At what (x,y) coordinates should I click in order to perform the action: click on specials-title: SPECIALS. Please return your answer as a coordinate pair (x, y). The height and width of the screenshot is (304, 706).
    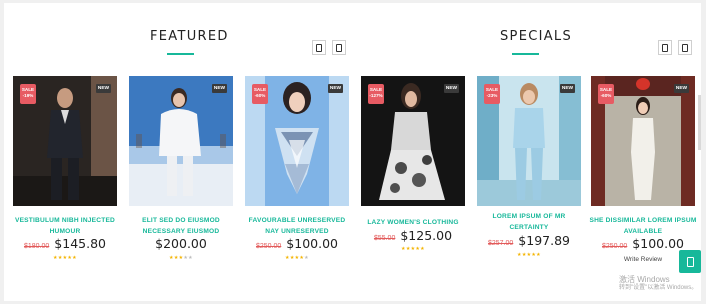
    Looking at the image, I should click on (536, 36).